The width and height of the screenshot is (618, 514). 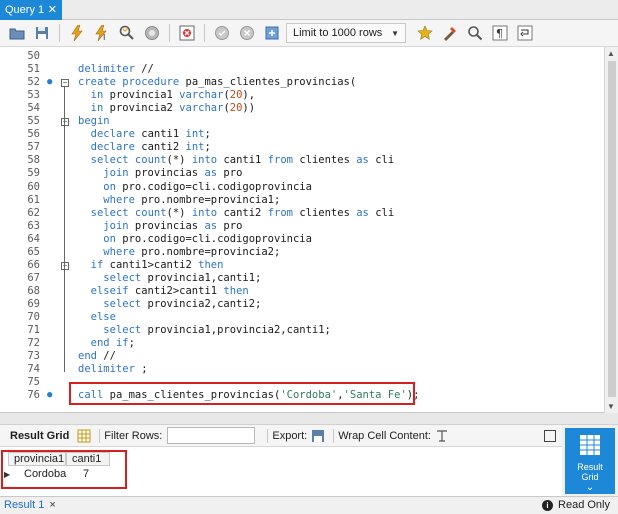 I want to click on call-statement-highlight, so click(x=242, y=393).